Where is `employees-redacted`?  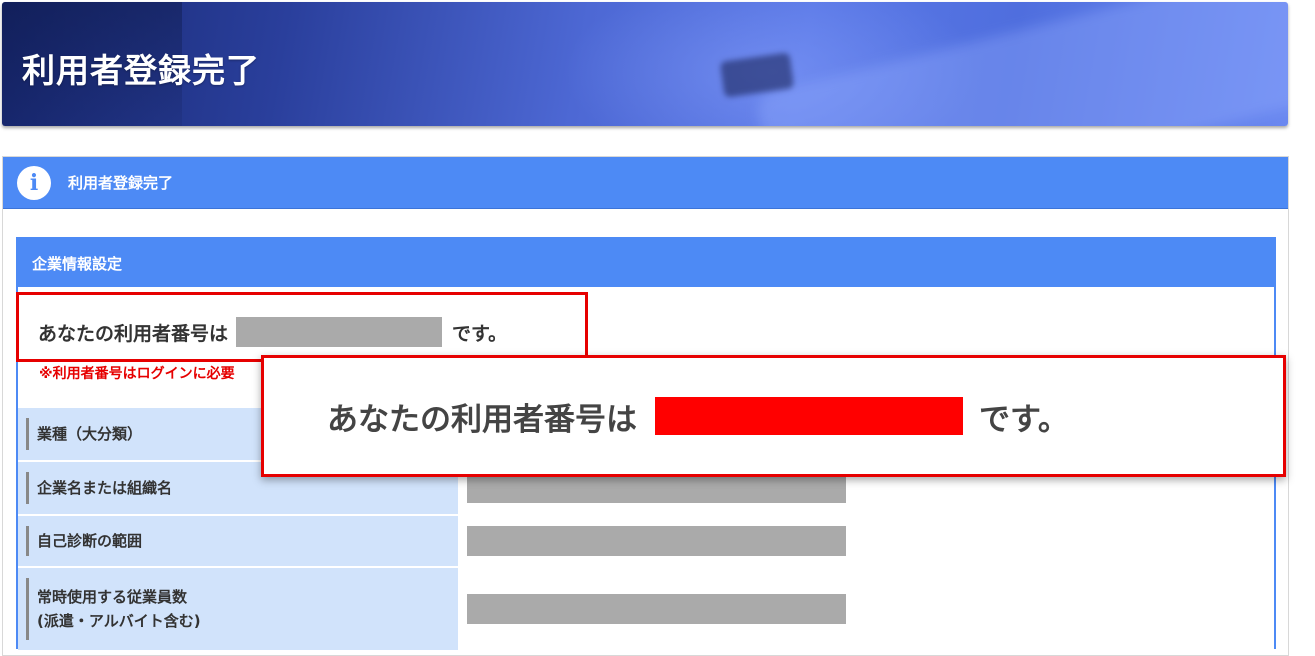 employees-redacted is located at coordinates (656, 609).